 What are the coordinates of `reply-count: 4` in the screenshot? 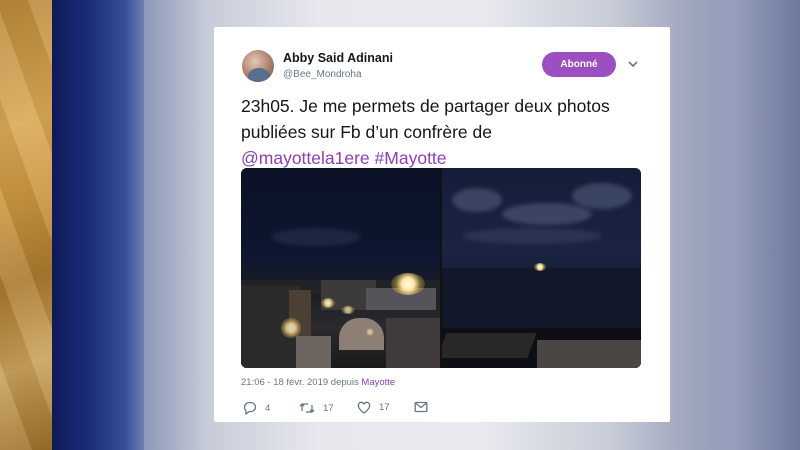 It's located at (268, 408).